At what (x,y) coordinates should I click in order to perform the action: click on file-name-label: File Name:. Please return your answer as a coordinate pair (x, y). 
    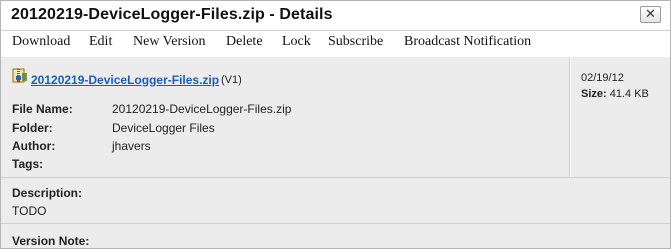
    Looking at the image, I should click on (42, 109).